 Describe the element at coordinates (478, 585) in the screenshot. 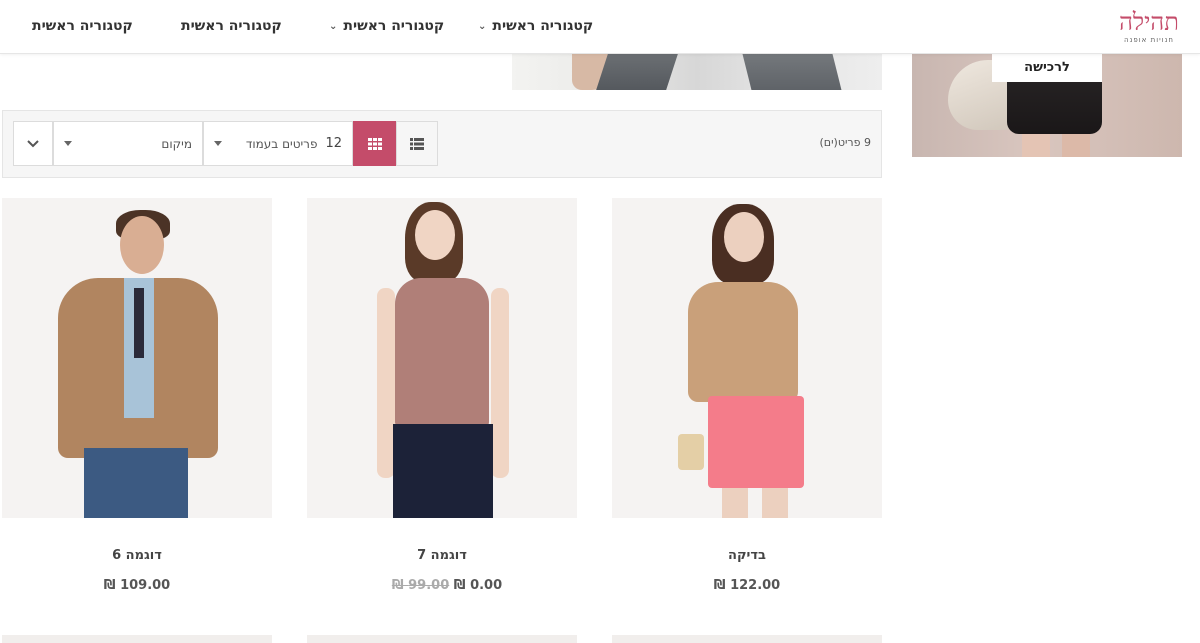

I see `price-current: 0.00 ₪` at that location.